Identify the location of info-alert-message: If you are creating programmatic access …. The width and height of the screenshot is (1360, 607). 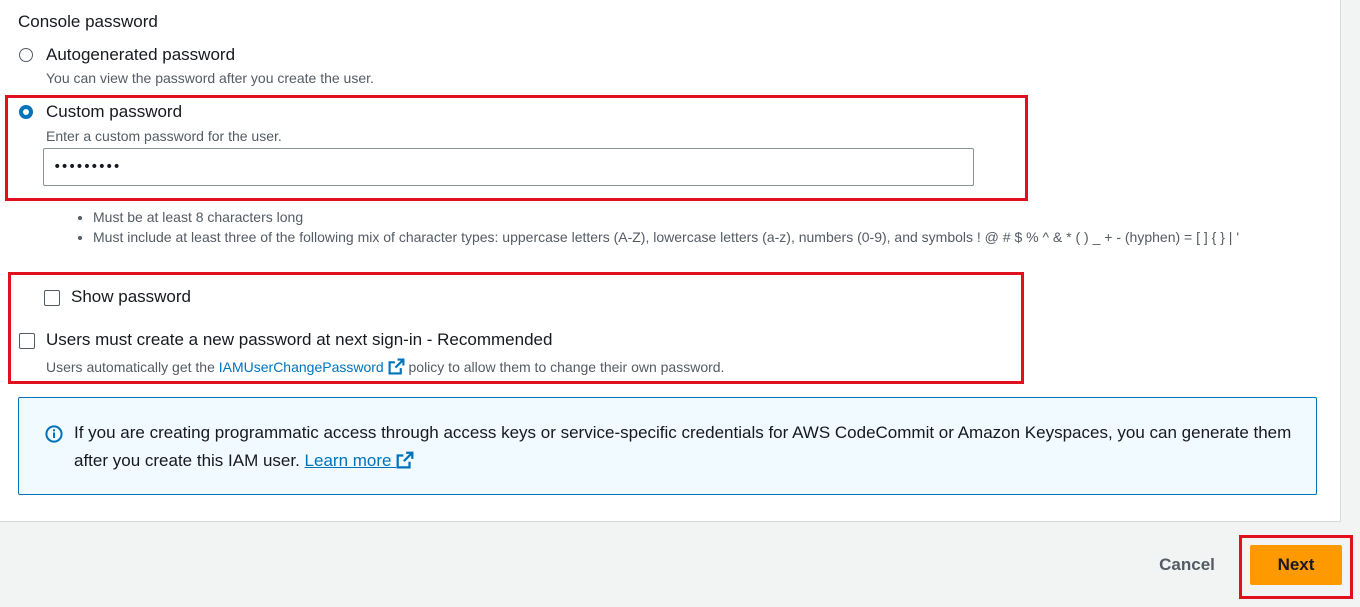
(683, 446).